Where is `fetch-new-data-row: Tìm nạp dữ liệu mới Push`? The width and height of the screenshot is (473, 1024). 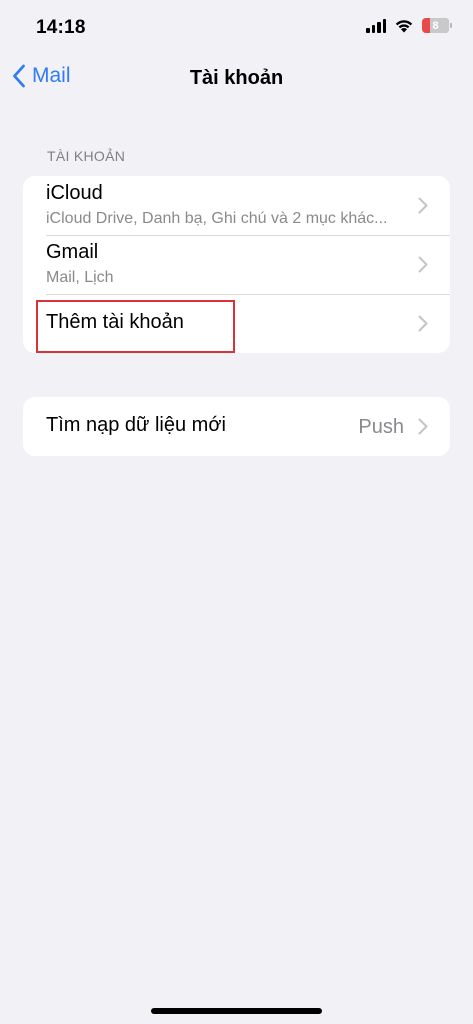
fetch-new-data-row: Tìm nạp dữ liệu mới Push is located at coordinates (236, 426).